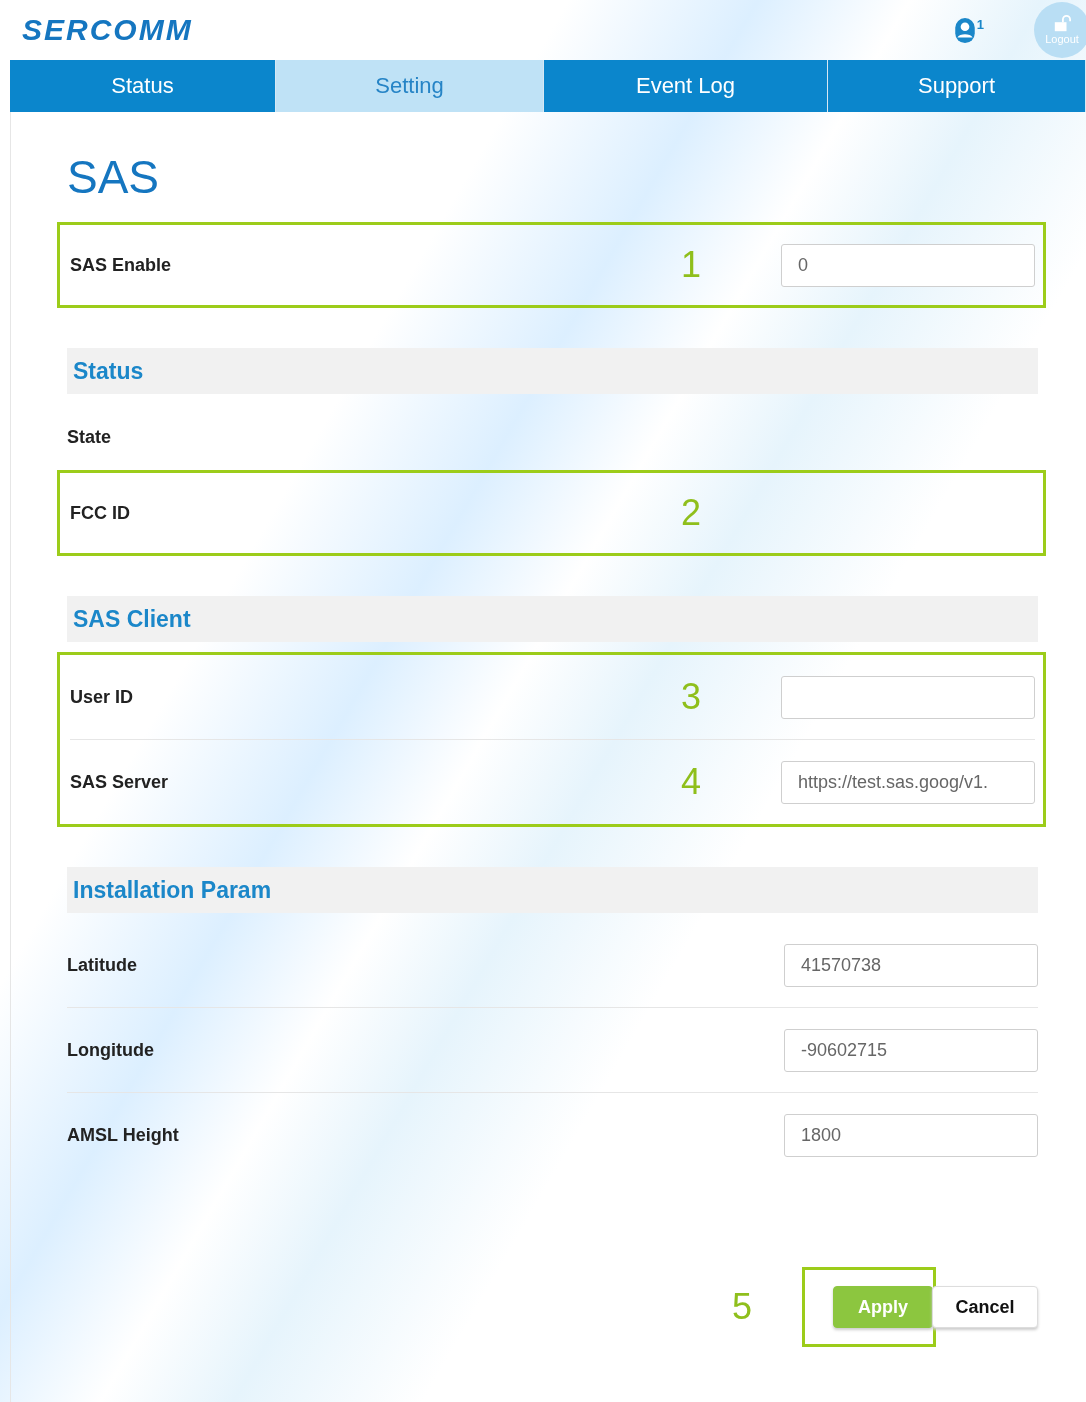 This screenshot has height=1402, width=1086. What do you see at coordinates (107, 30) in the screenshot?
I see `logo: SERCOMM` at bounding box center [107, 30].